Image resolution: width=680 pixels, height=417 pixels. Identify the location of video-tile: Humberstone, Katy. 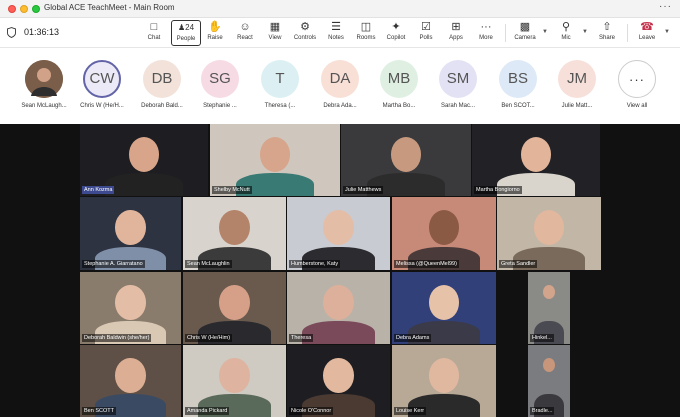
(338, 233).